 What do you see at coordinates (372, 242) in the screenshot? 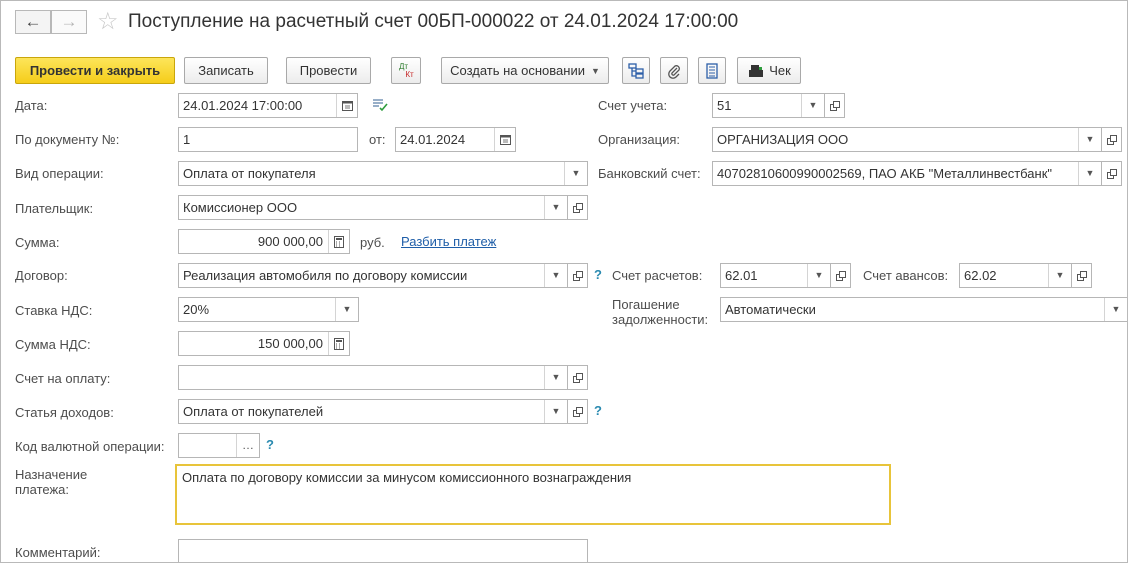
I see `currency-label: руб.` at bounding box center [372, 242].